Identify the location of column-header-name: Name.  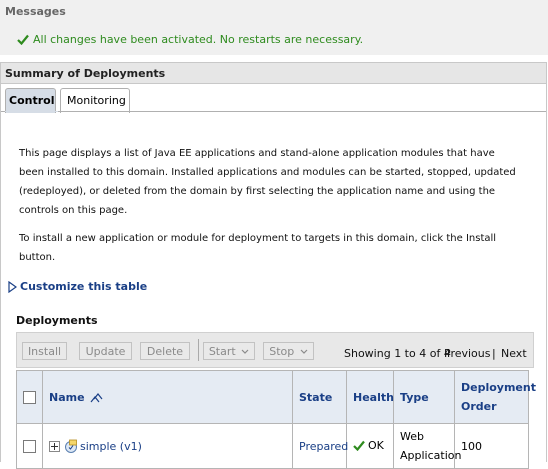
(167, 397).